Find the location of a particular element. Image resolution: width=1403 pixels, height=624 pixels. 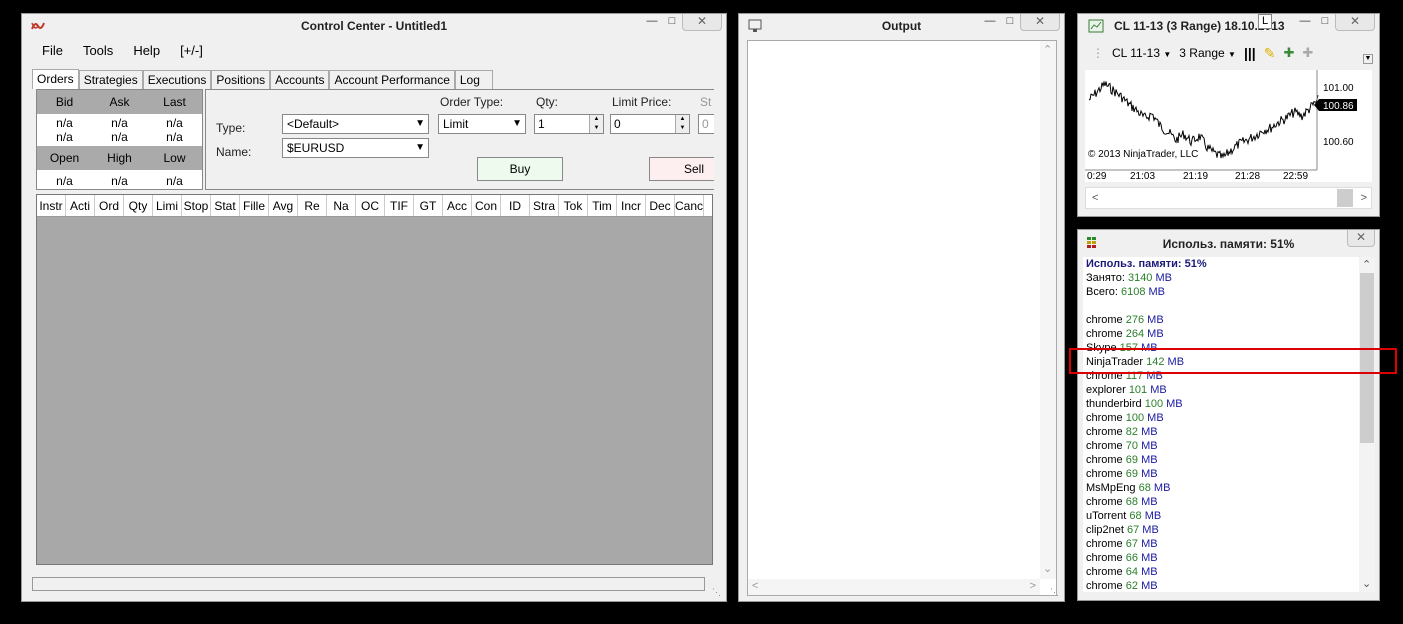

column-header: Tim is located at coordinates (602, 205).